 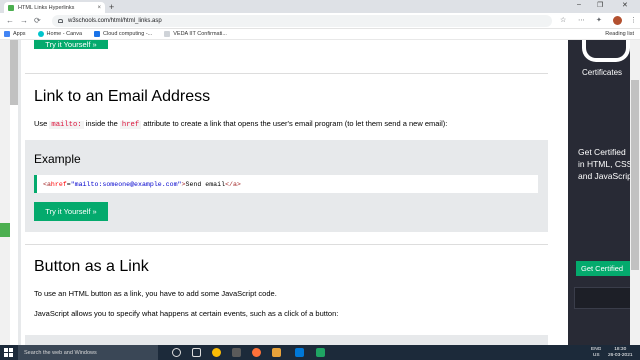 I want to click on windows-start-icon, so click(x=8, y=352).